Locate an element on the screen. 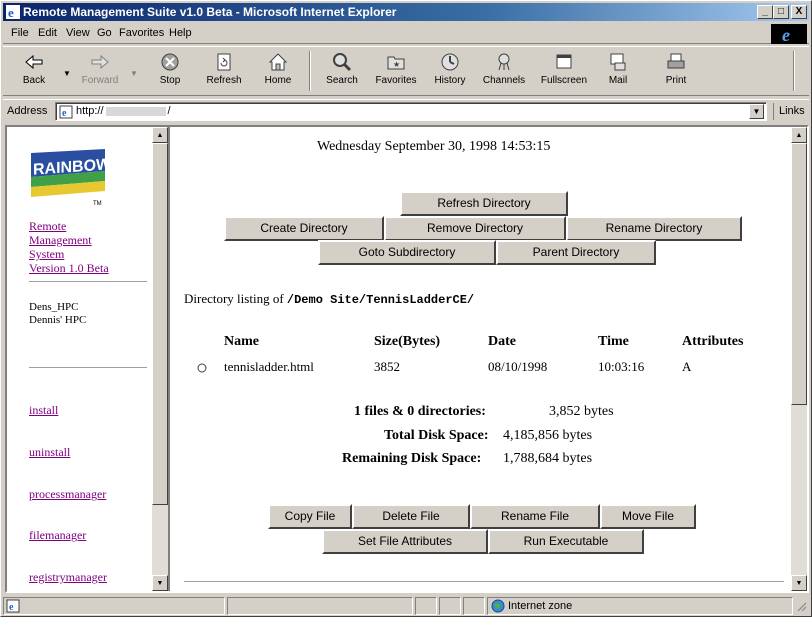 This screenshot has width=812, height=617. search-icon is located at coordinates (342, 62).